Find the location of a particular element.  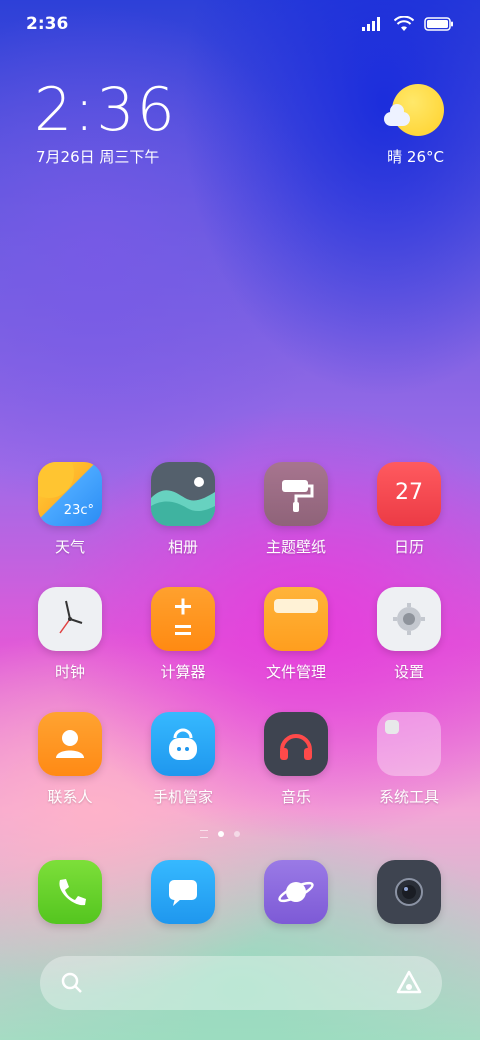

status-icons is located at coordinates (408, 24).